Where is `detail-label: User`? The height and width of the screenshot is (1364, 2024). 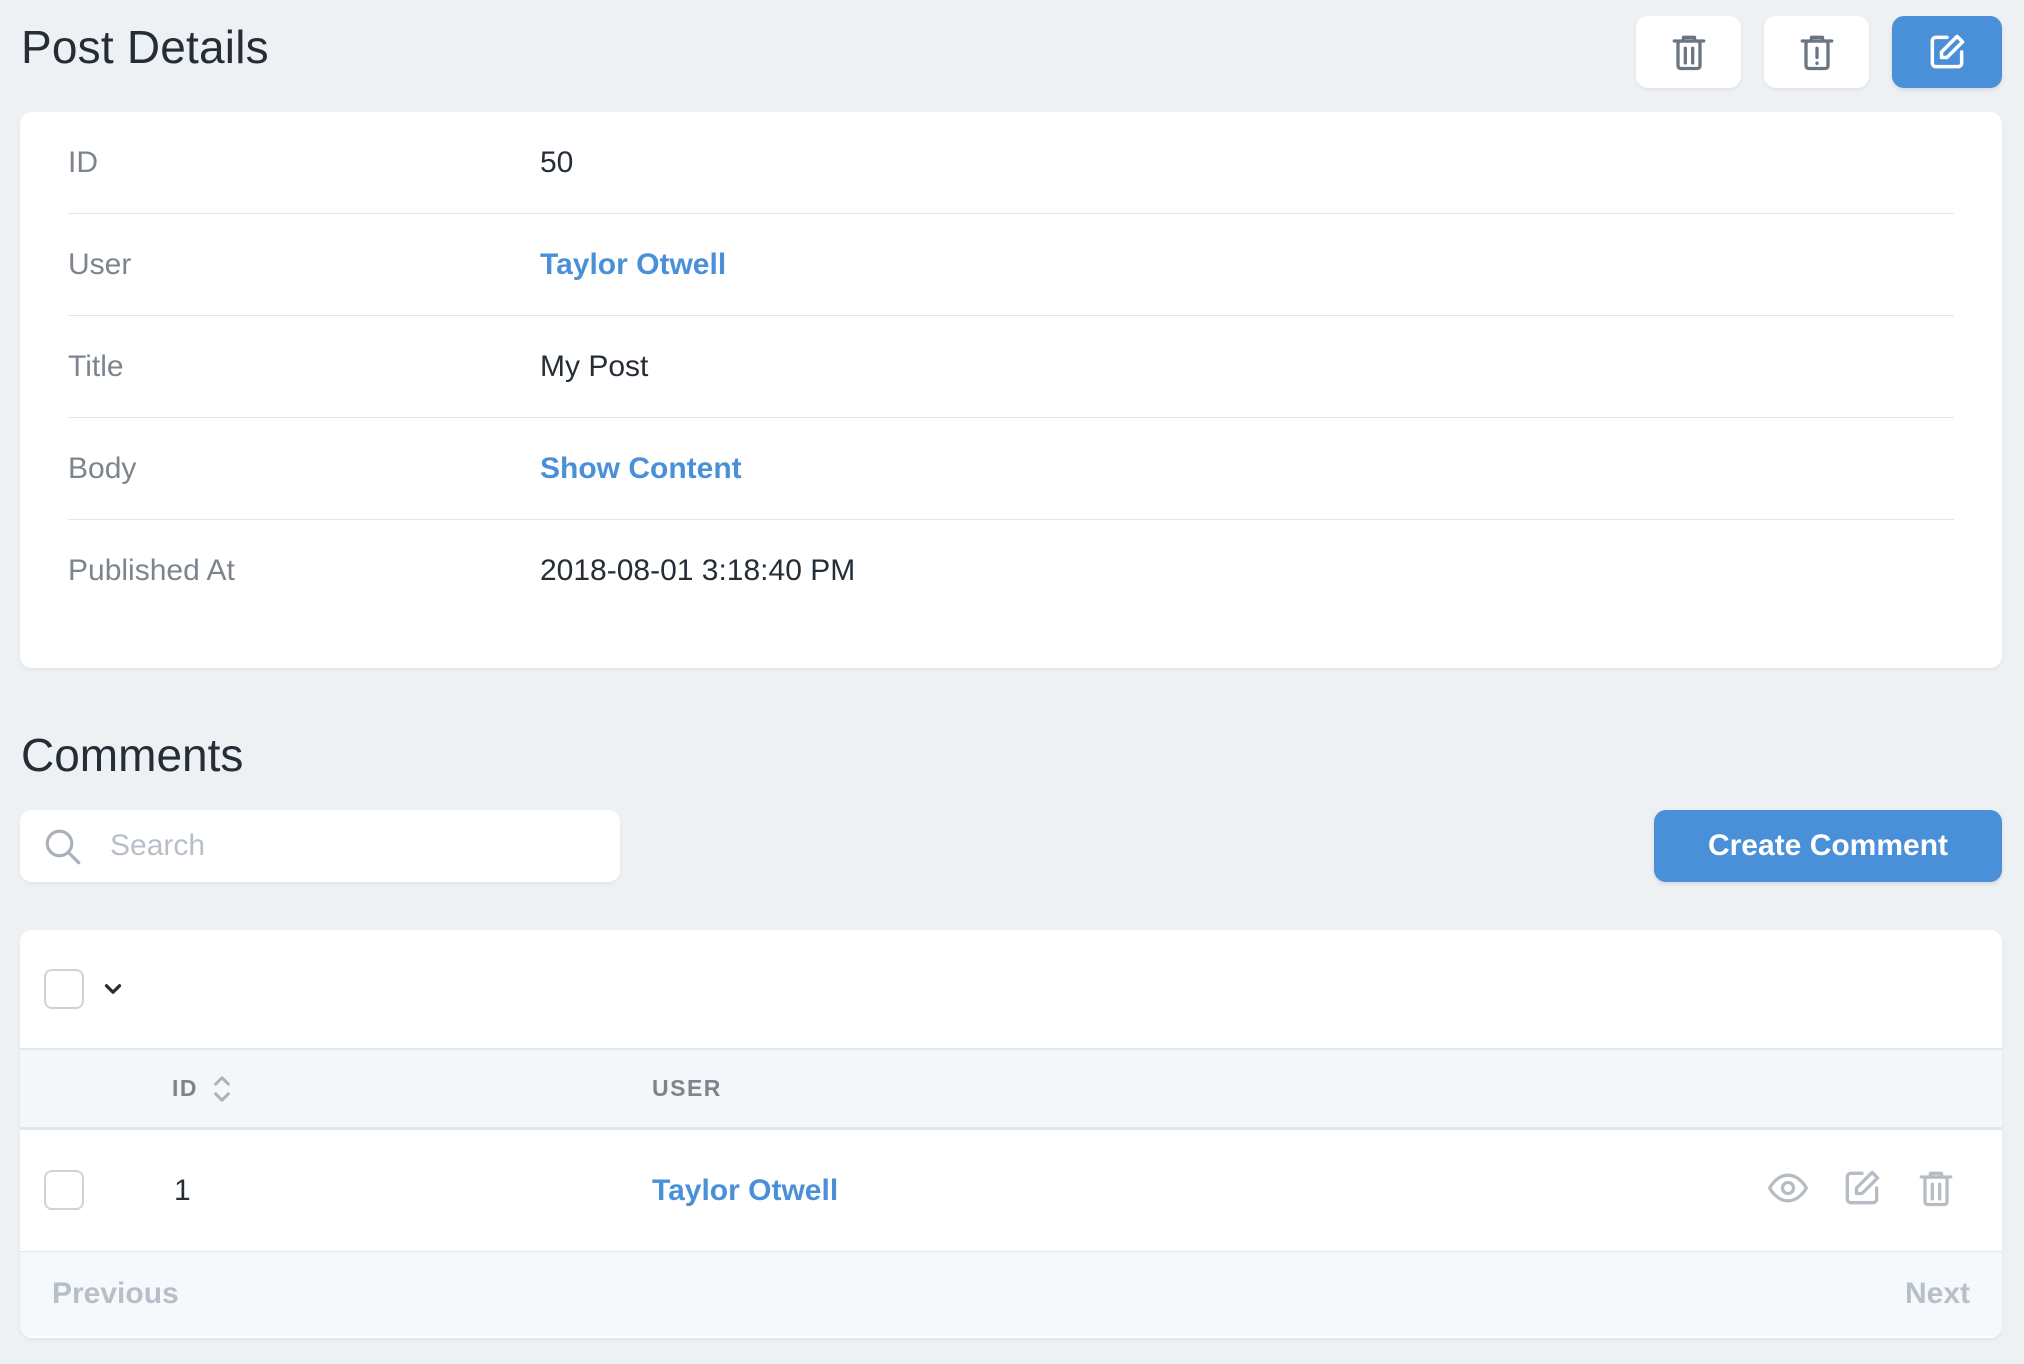
detail-label: User is located at coordinates (100, 264).